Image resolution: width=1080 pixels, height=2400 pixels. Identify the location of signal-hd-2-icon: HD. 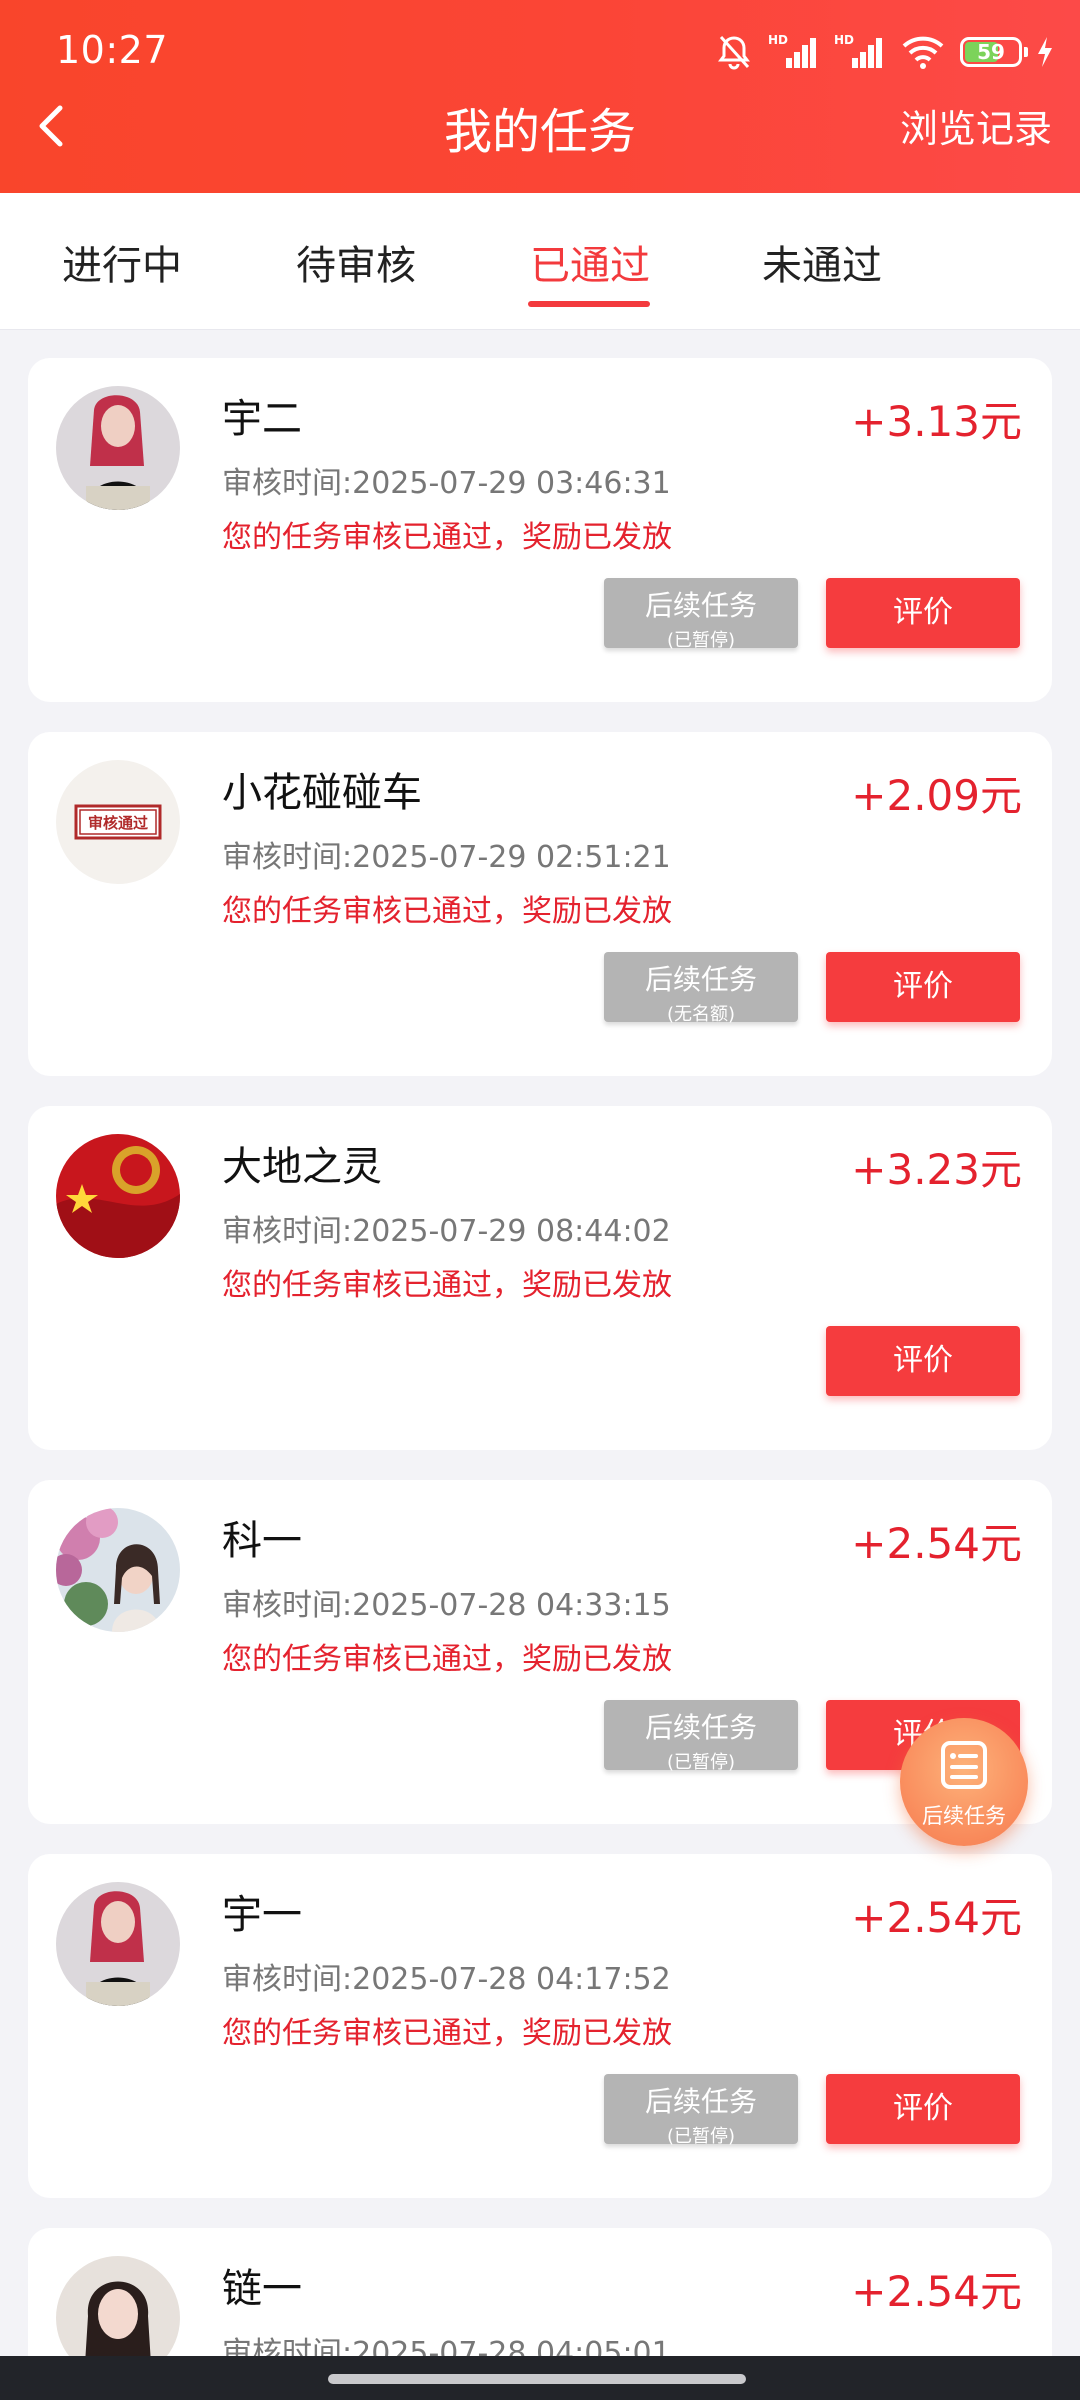
(858, 50).